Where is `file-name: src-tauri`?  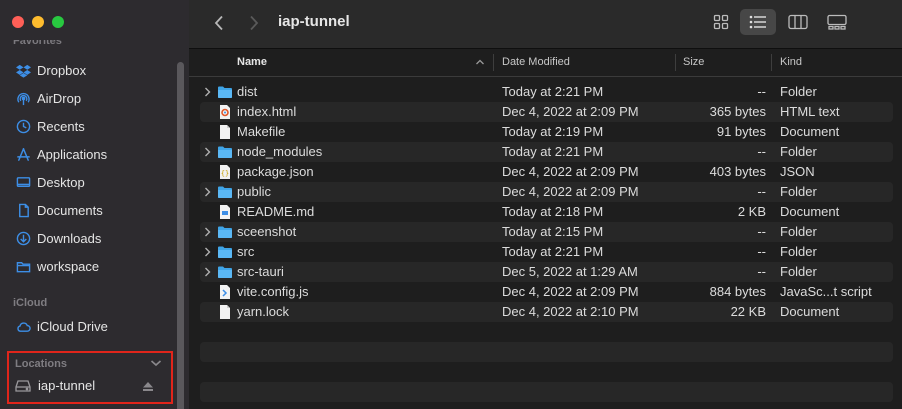 file-name: src-tauri is located at coordinates (260, 271).